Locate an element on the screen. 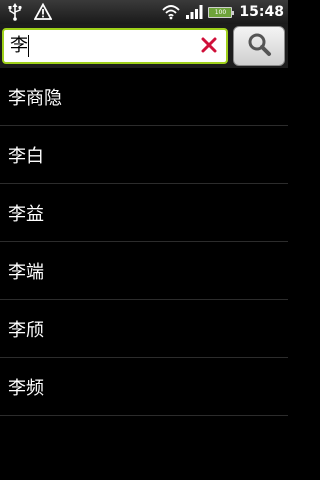 This screenshot has width=320, height=480. list-item: 李白 is located at coordinates (144, 155).